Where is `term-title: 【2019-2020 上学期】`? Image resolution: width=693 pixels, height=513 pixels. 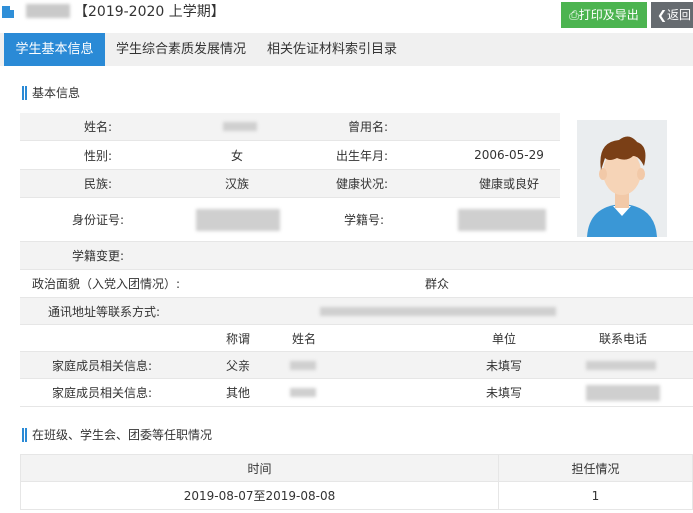 term-title: 【2019-2020 上学期】 is located at coordinates (149, 12).